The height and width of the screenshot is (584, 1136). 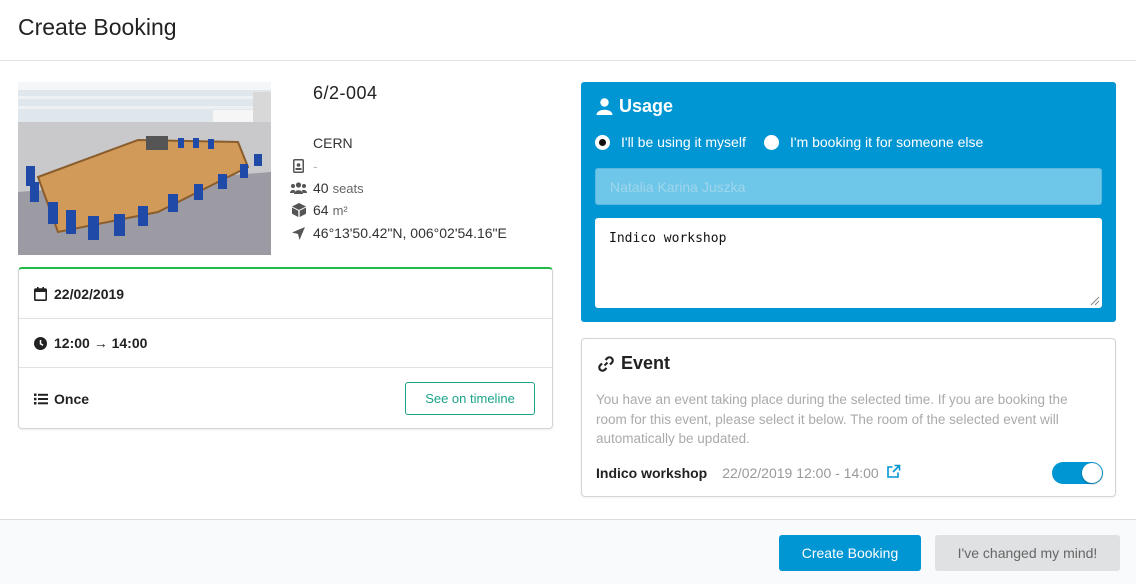 I want to click on event-name: Indico workshop, so click(x=652, y=473).